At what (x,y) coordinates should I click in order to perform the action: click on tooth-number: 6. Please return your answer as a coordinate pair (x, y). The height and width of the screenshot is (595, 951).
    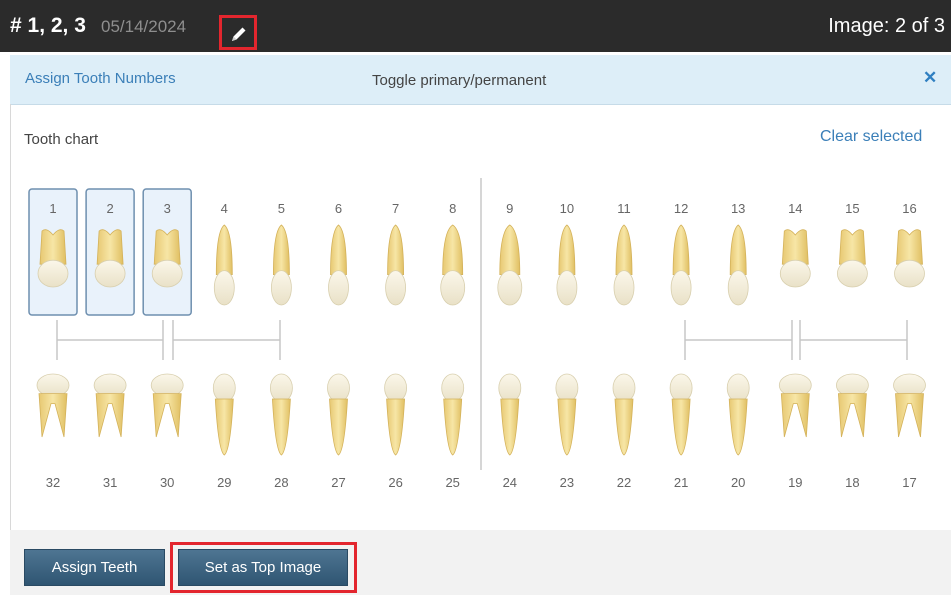
    Looking at the image, I should click on (338, 208).